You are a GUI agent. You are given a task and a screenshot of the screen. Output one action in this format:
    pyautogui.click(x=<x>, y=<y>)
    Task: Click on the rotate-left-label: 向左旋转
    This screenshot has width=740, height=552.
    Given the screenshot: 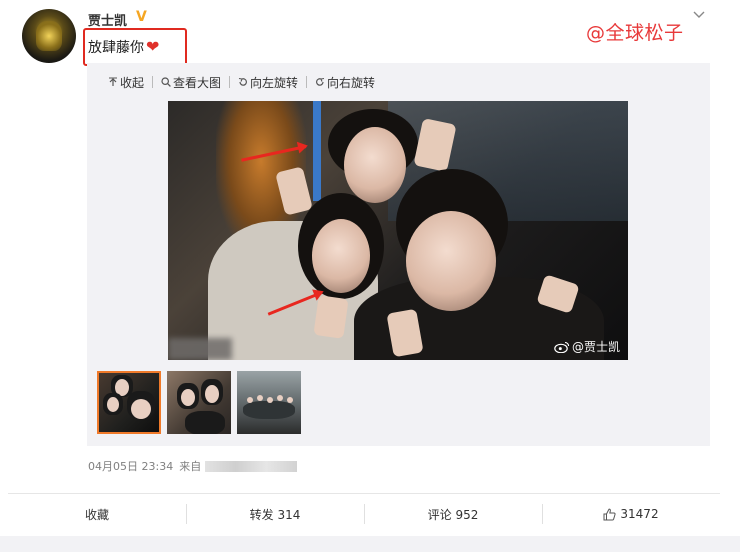 What is the action you would take?
    pyautogui.click(x=274, y=82)
    